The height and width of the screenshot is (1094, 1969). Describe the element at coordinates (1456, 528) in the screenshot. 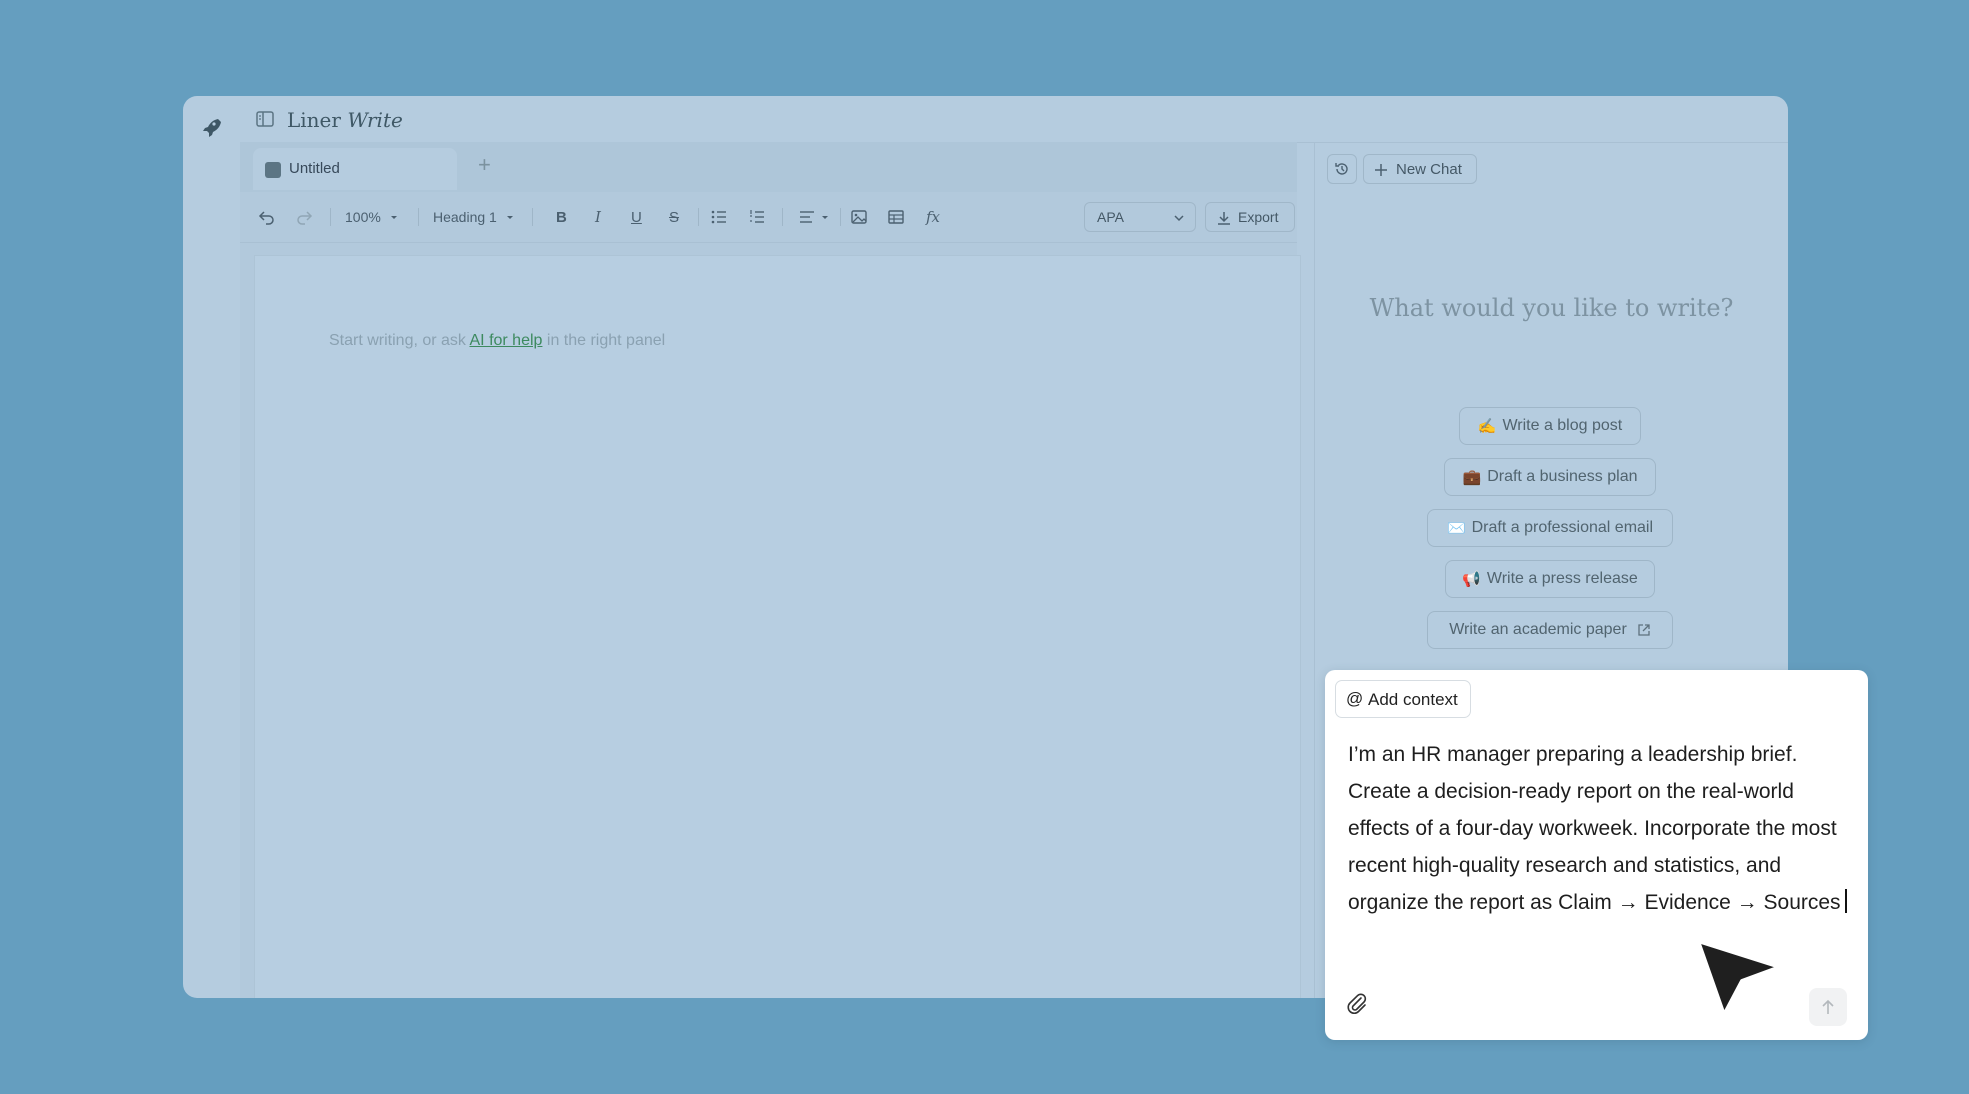

I see `envelope-icon: ✉️` at that location.